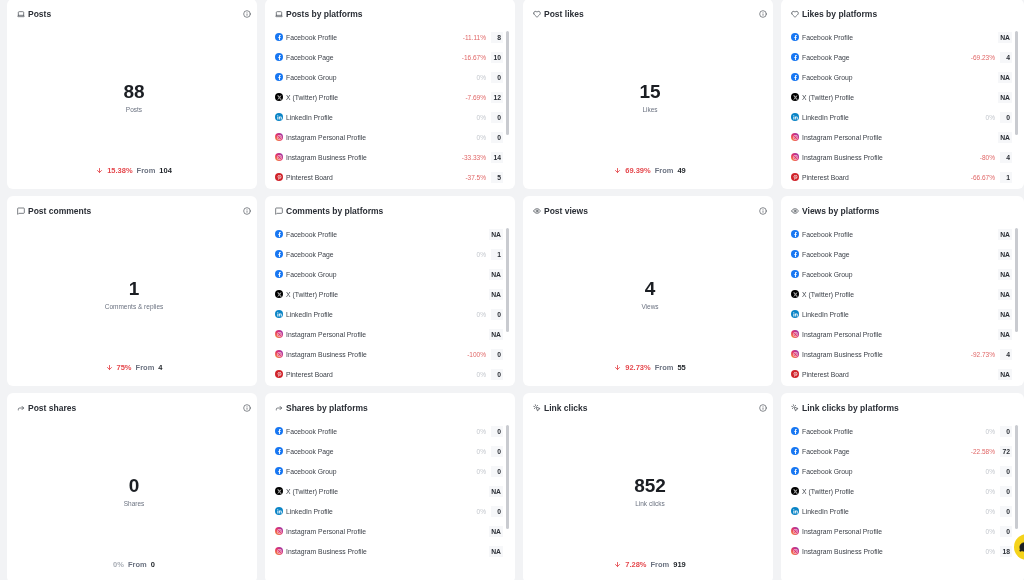 Image resolution: width=1024 pixels, height=580 pixels. Describe the element at coordinates (840, 14) in the screenshot. I see `card-title: Likes by platforms` at that location.